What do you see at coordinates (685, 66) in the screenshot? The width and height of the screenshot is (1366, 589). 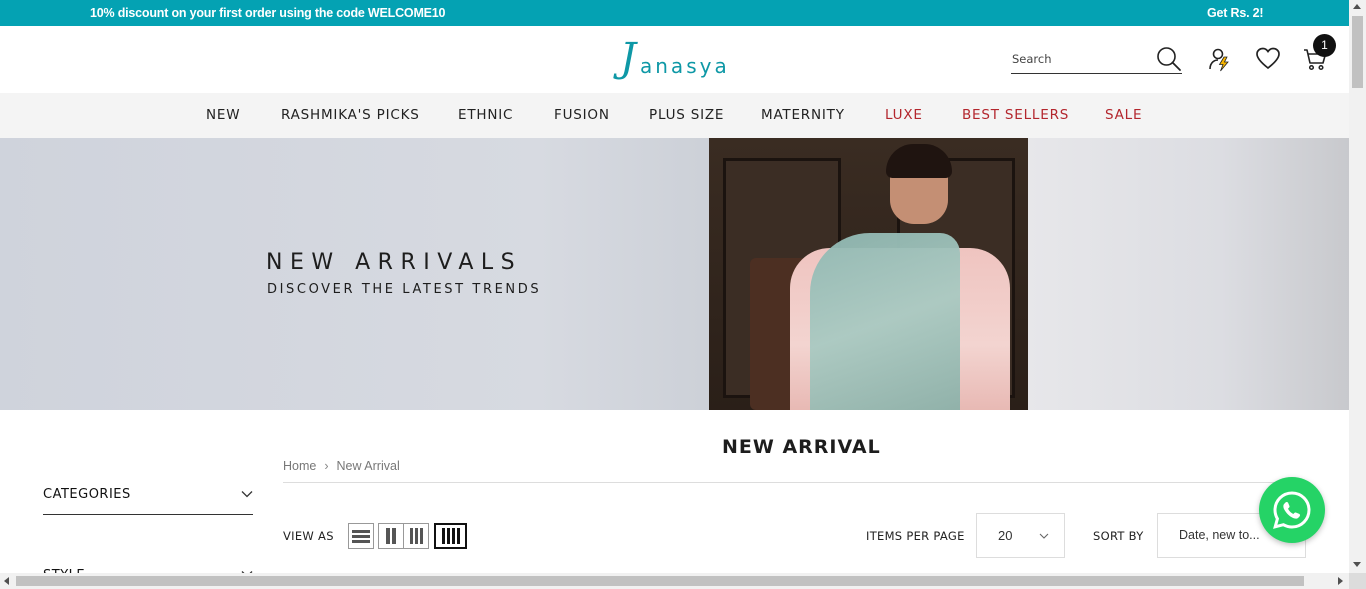 I see `logo-wordmark: anasya` at bounding box center [685, 66].